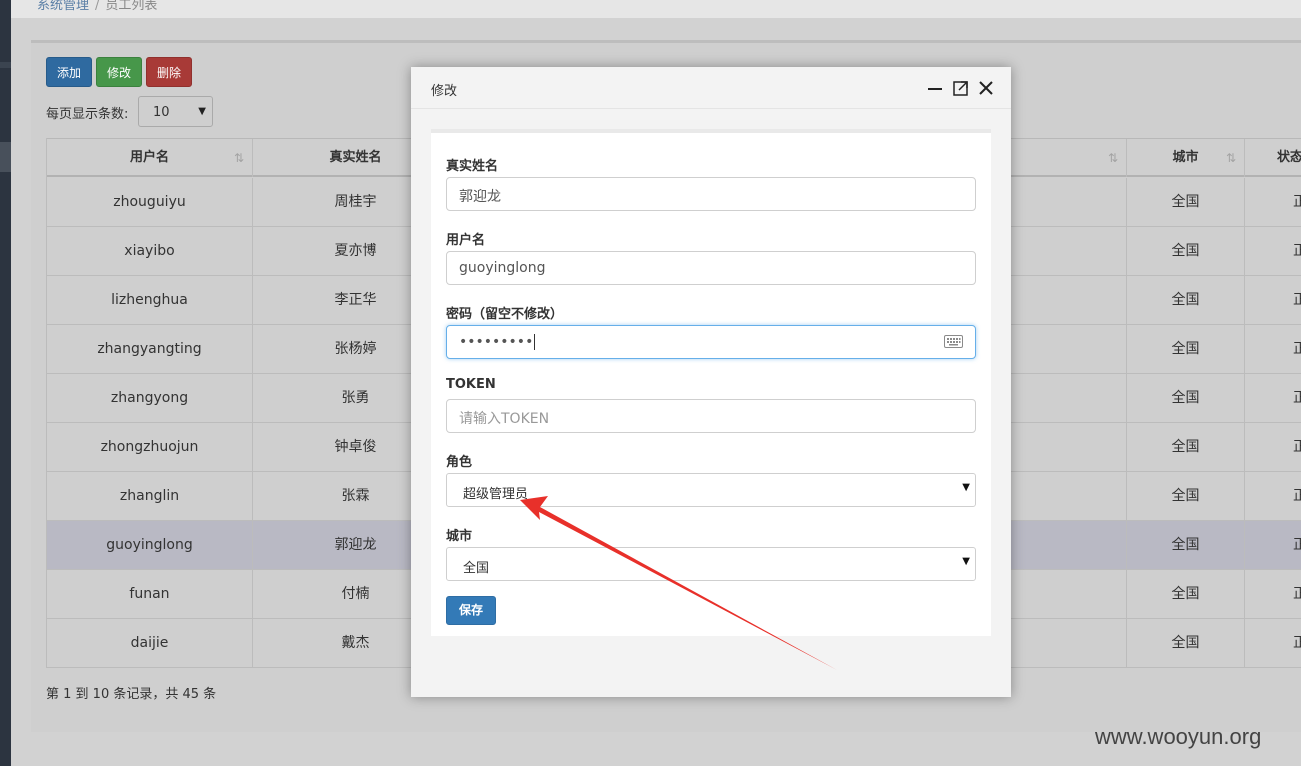 The height and width of the screenshot is (766, 1301). Describe the element at coordinates (149, 398) in the screenshot. I see `cell-username: zhangyong` at that location.